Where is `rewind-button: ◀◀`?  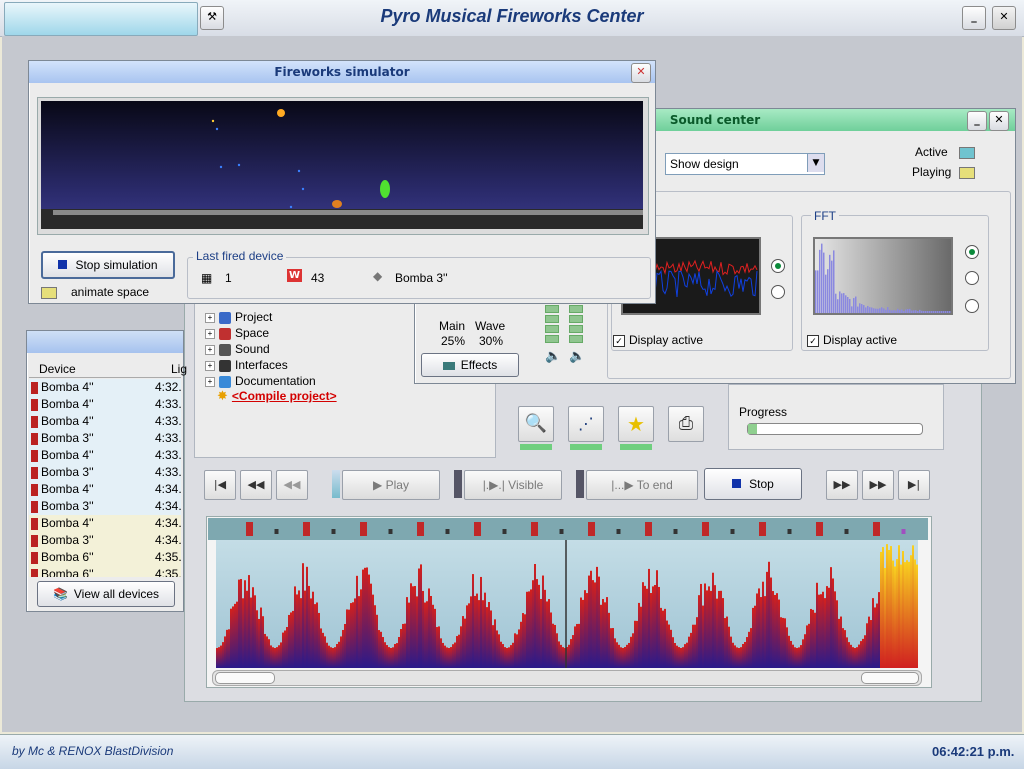 rewind-button: ◀◀ is located at coordinates (256, 485).